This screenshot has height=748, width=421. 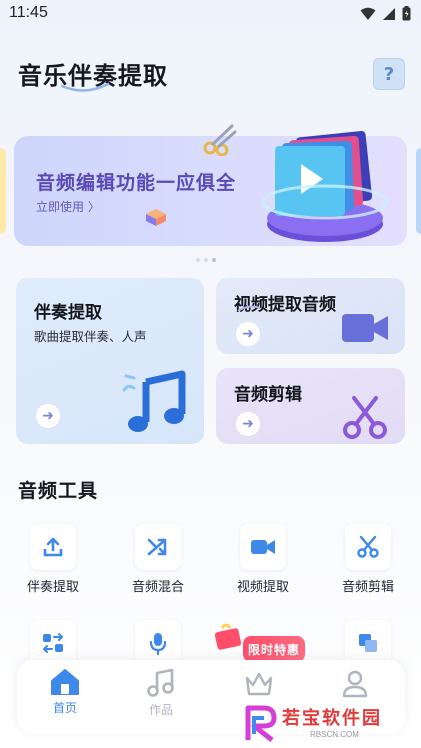 What do you see at coordinates (332, 718) in the screenshot?
I see `watermark-text: 若宝软件园` at bounding box center [332, 718].